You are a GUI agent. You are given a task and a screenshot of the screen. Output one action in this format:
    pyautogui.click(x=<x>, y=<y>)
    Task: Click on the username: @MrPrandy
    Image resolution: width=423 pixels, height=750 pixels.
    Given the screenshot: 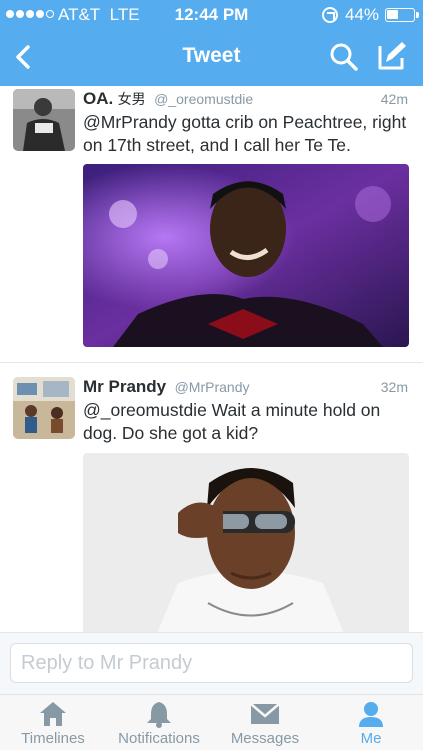 What is the action you would take?
    pyautogui.click(x=212, y=387)
    